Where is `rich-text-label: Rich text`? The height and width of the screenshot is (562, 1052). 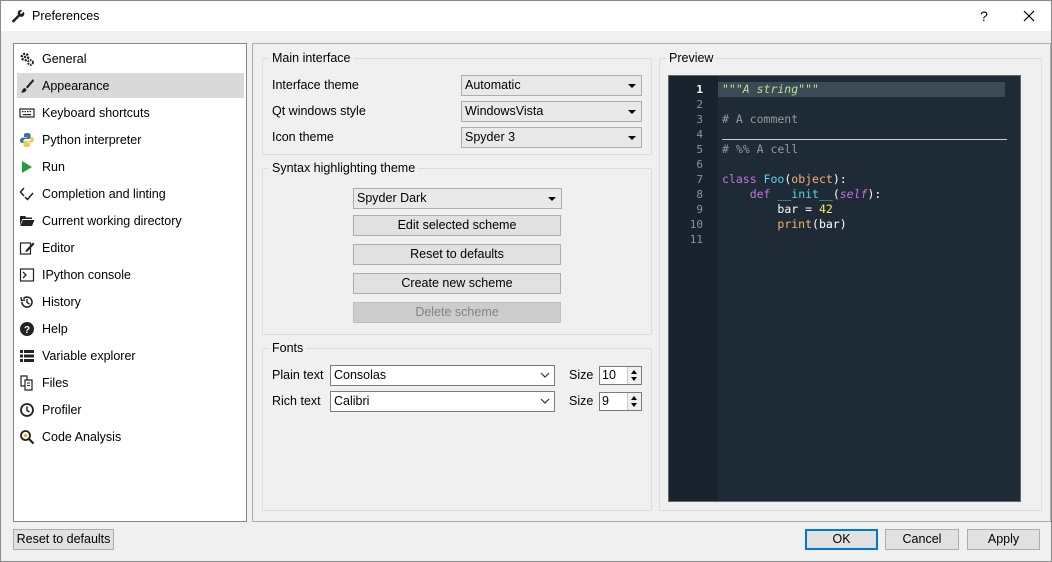
rich-text-label: Rich text is located at coordinates (296, 401).